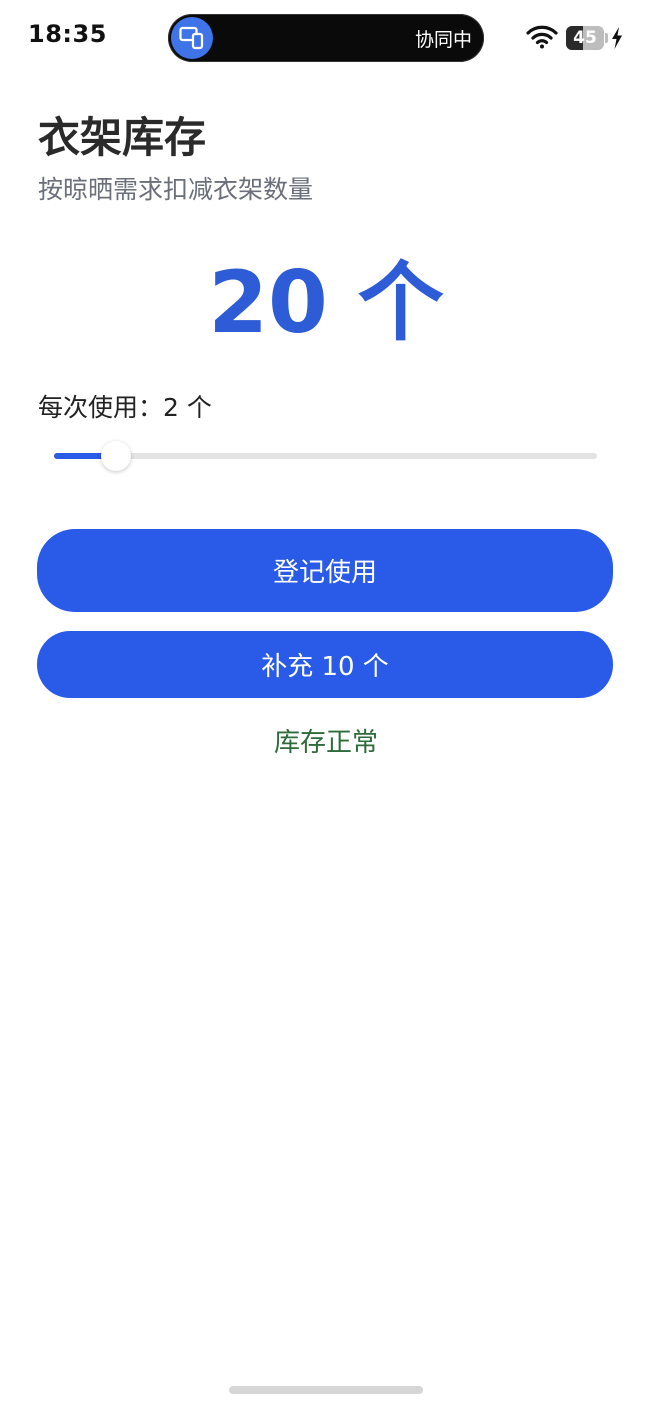 The image size is (652, 1406). I want to click on home-indicator, so click(326, 1390).